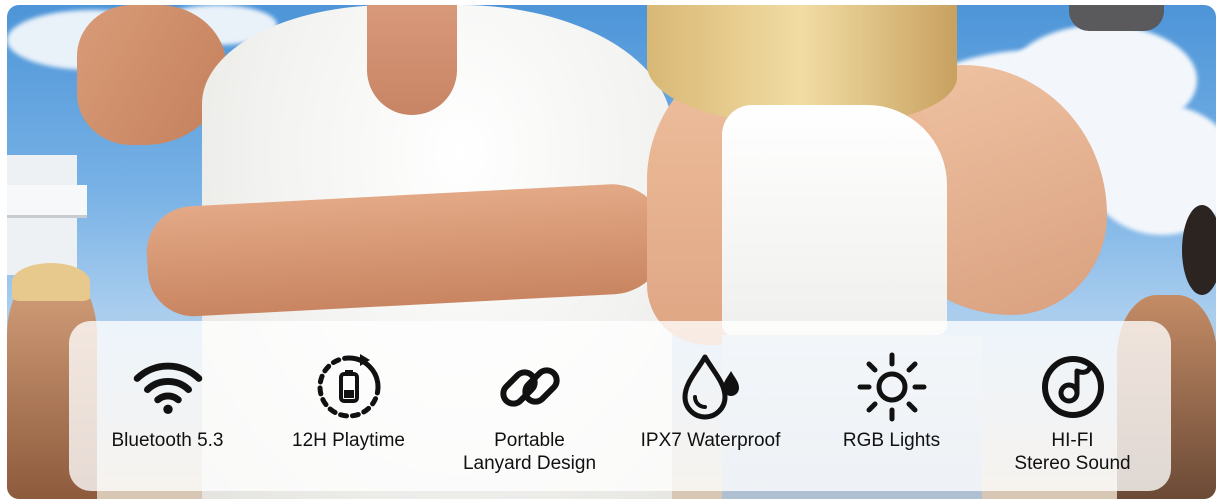  I want to click on music-disc-icon, so click(1073, 387).